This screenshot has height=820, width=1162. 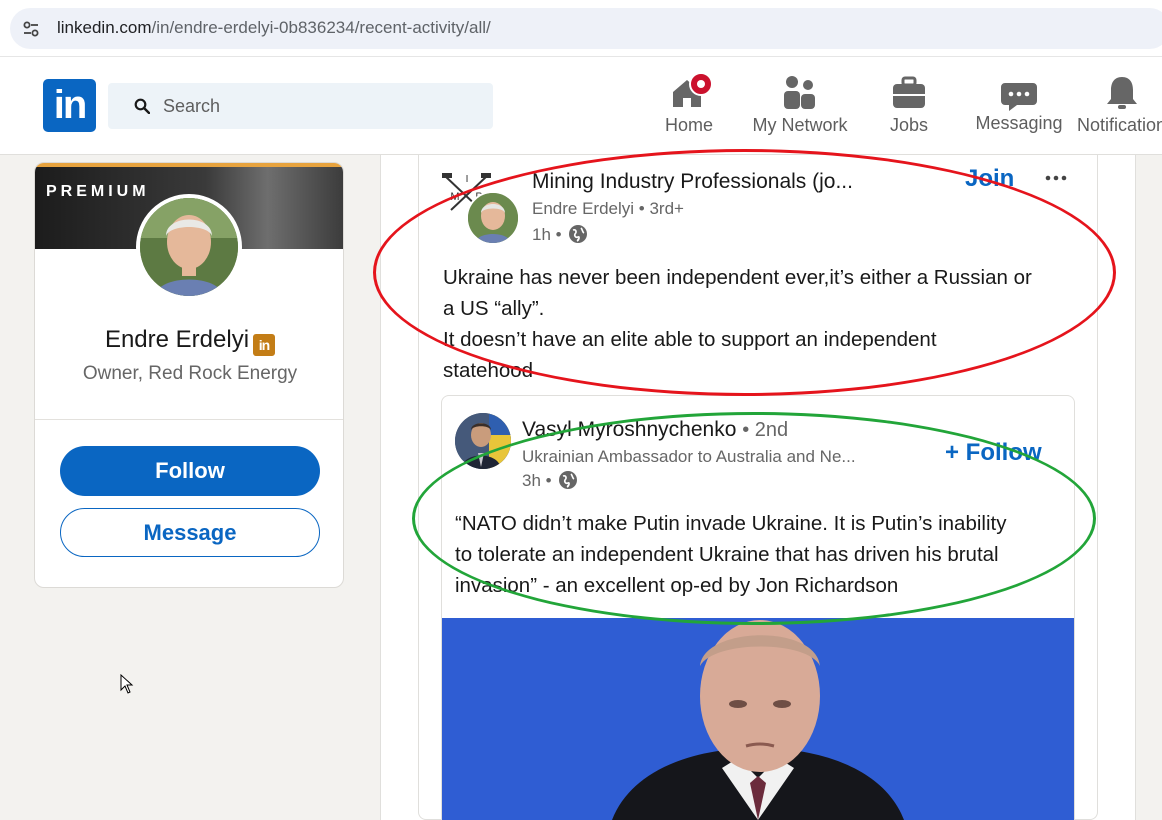 I want to click on premium-badge-icon: in, so click(x=264, y=345).